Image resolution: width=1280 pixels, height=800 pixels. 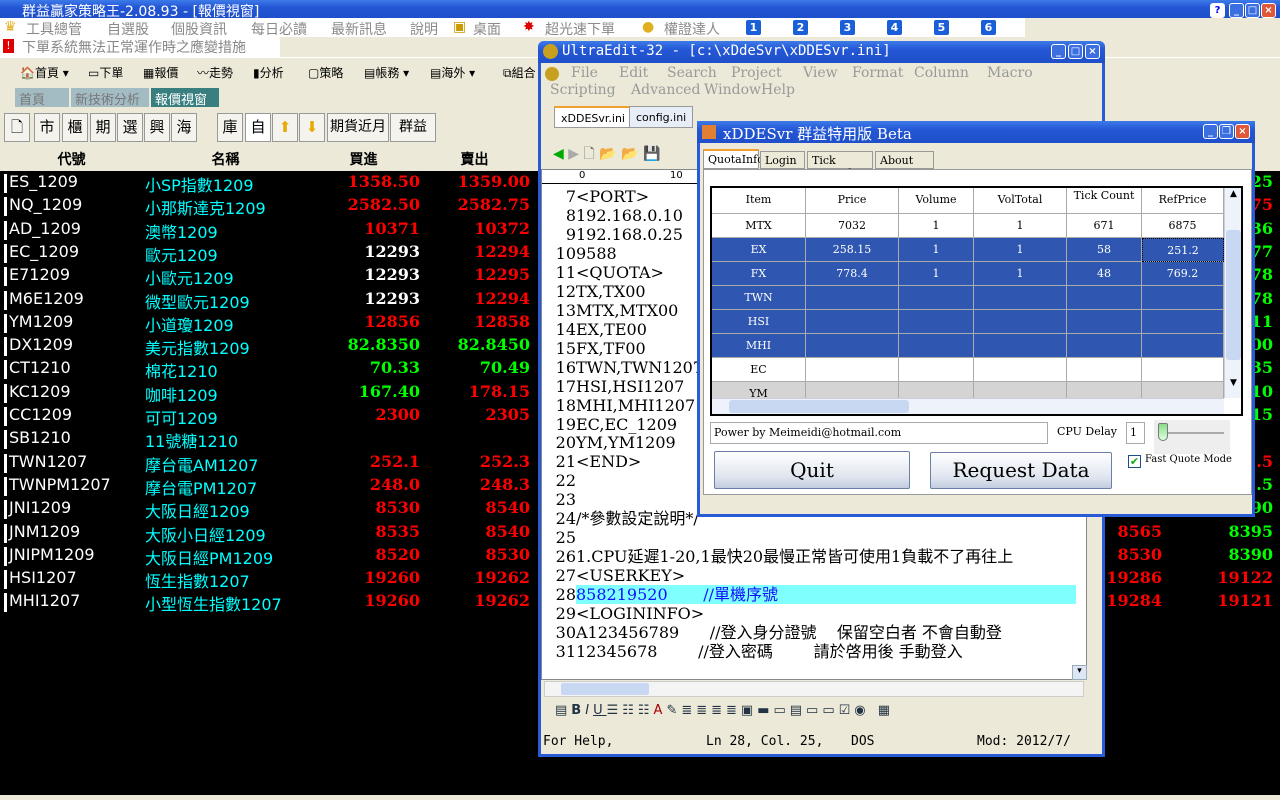 I want to click on notice-link: 下單系統無法正常運作時之應變措施, so click(x=140, y=47).